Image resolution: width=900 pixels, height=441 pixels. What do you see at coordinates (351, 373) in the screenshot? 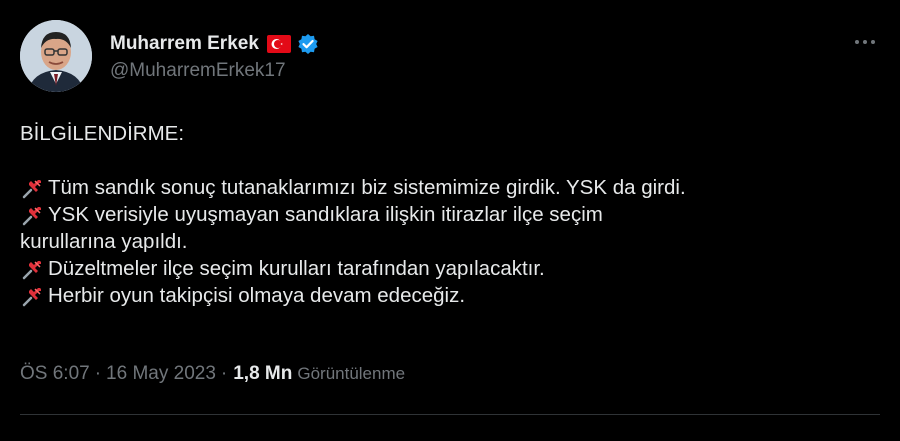
I see `views-label: Görüntülenme` at bounding box center [351, 373].